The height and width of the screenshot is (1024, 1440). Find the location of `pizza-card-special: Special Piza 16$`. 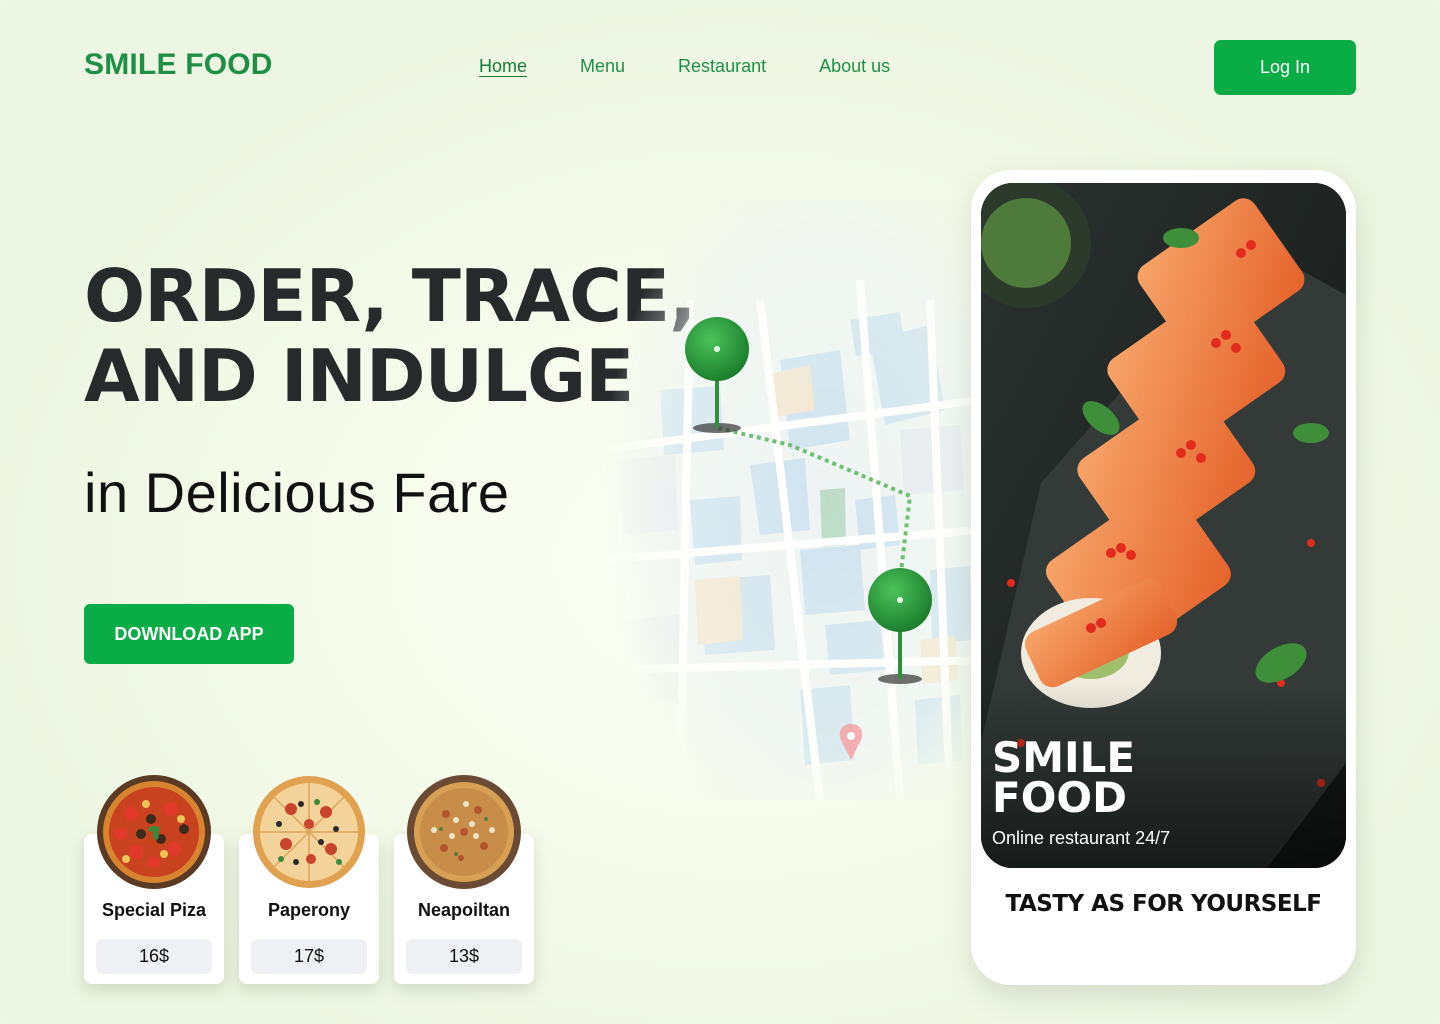

pizza-card-special: Special Piza 16$ is located at coordinates (154, 879).